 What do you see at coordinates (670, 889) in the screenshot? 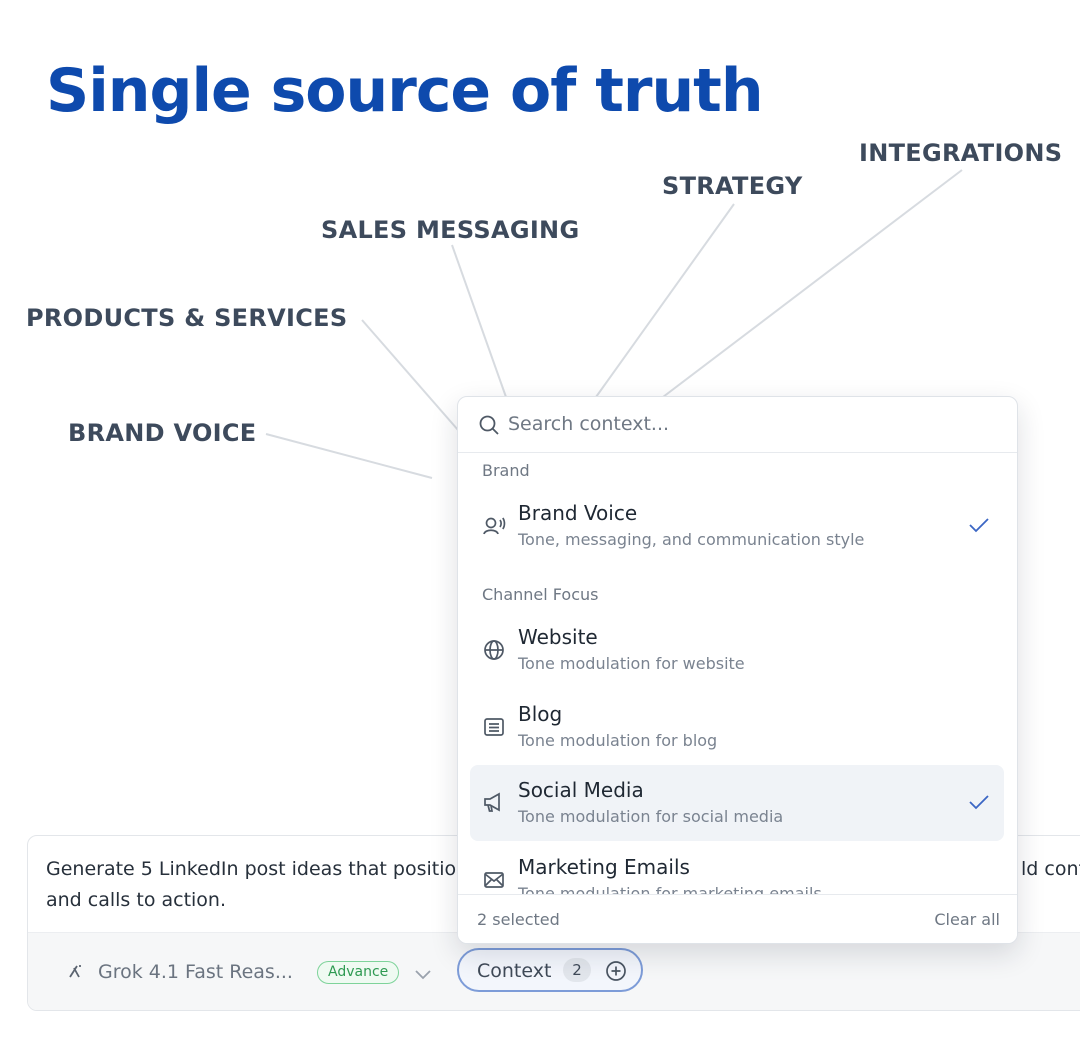
I see `item-desc: Tone modulation for marketing emails` at bounding box center [670, 889].